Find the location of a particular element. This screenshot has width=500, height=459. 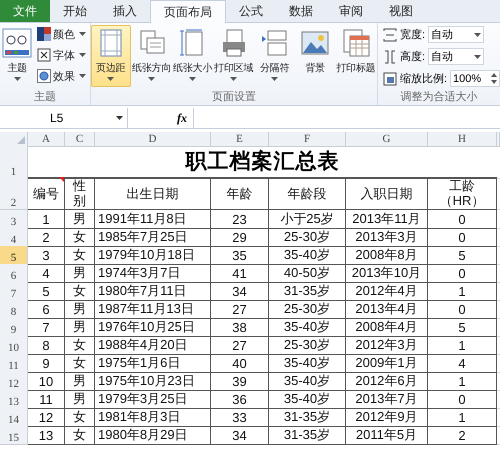

row-header: 13 is located at coordinates (14, 399).